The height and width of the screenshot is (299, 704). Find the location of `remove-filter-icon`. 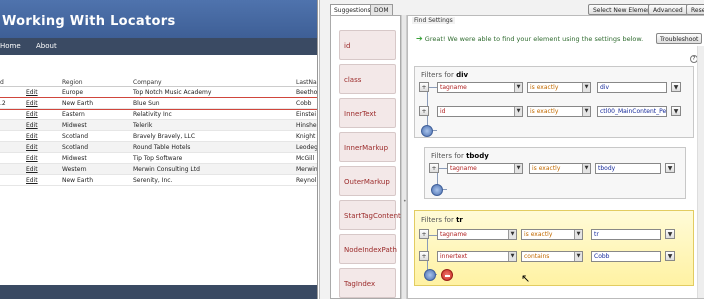

remove-filter-icon is located at coordinates (447, 275).